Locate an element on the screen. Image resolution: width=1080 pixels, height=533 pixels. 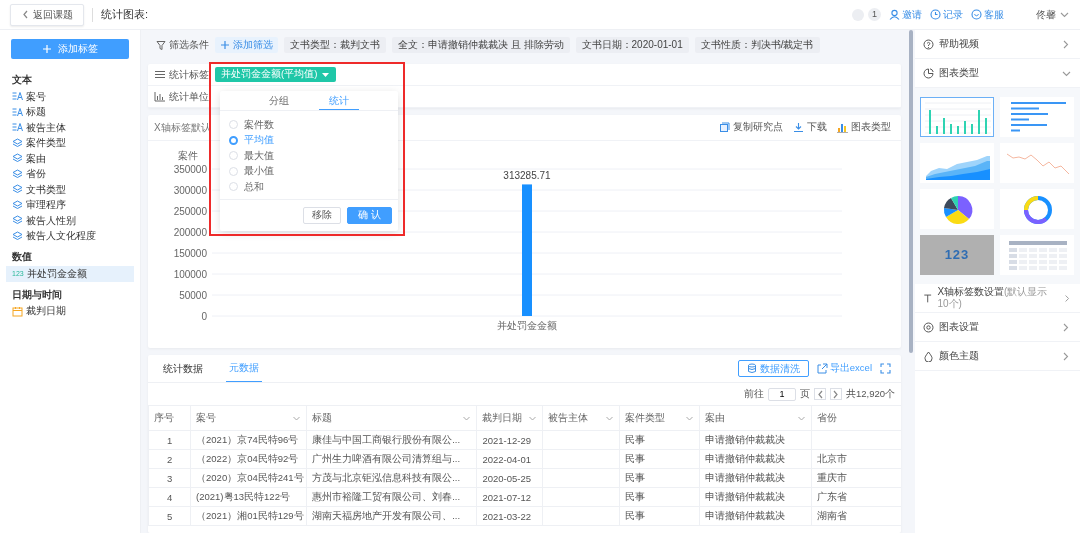
text-icon is located at coordinates (928, 298).